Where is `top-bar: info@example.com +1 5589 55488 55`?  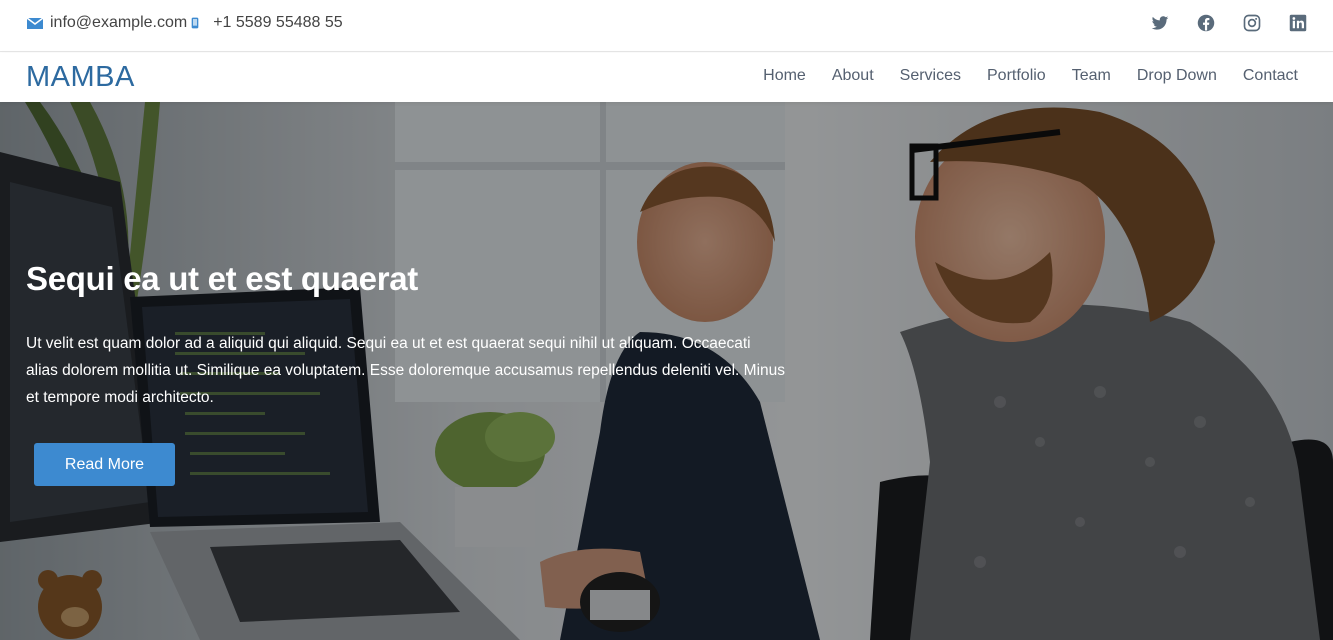 top-bar: info@example.com +1 5589 55488 55 is located at coordinates (666, 26).